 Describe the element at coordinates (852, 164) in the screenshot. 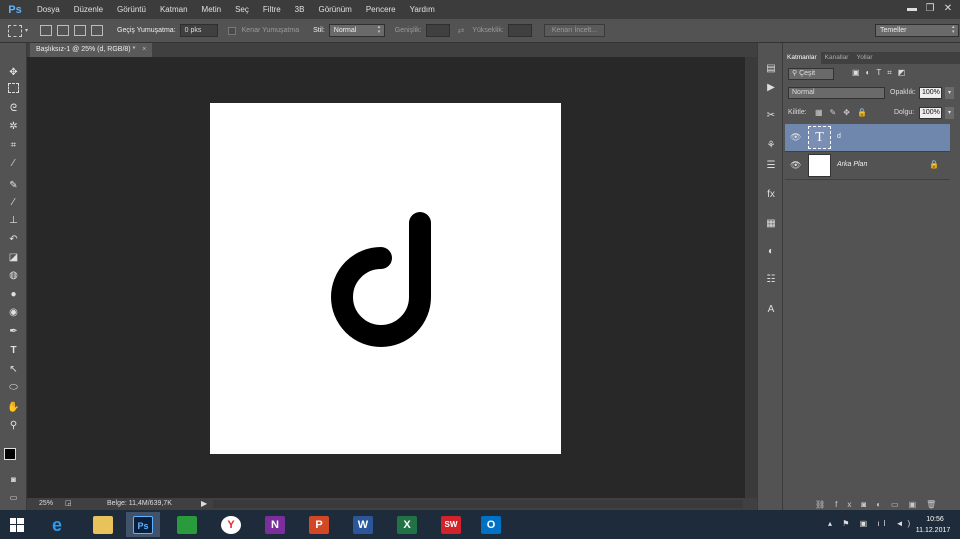

I see `layer-name: Arka Plan` at that location.